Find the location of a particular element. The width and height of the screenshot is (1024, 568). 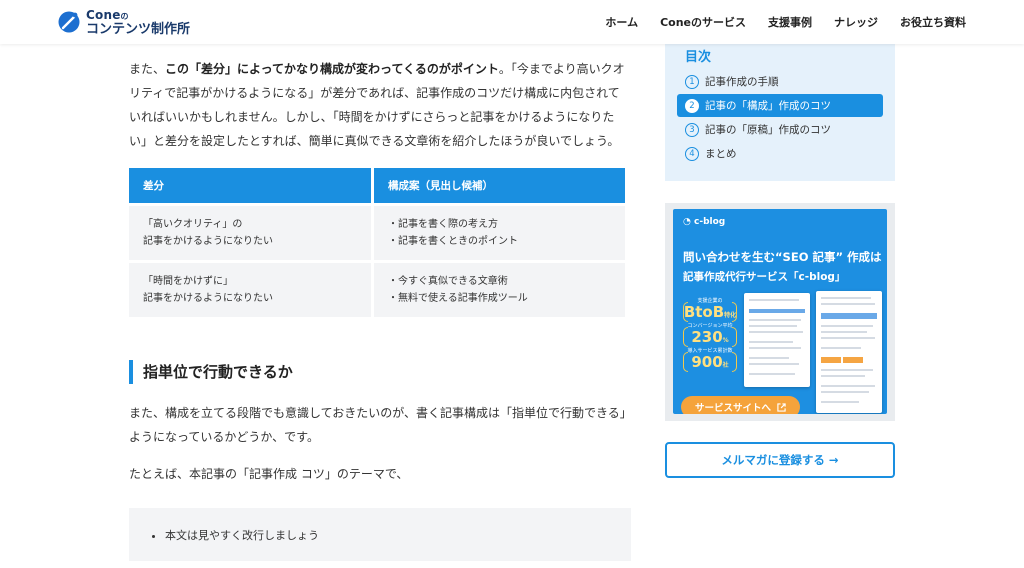

cell-line: 「時間をかけずに」 is located at coordinates (188, 281).